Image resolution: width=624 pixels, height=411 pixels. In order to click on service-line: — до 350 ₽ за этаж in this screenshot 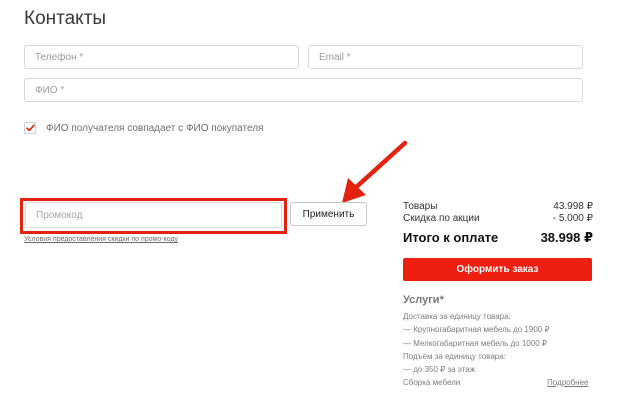, I will do `click(439, 369)`.